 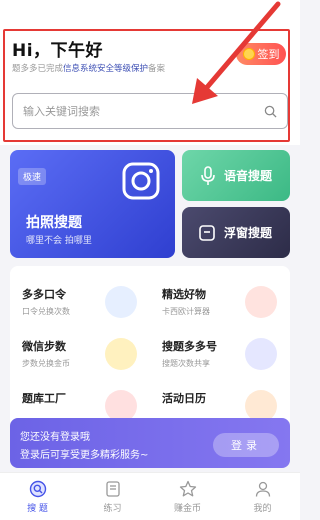 What do you see at coordinates (207, 232) in the screenshot?
I see `window-icon` at bounding box center [207, 232].